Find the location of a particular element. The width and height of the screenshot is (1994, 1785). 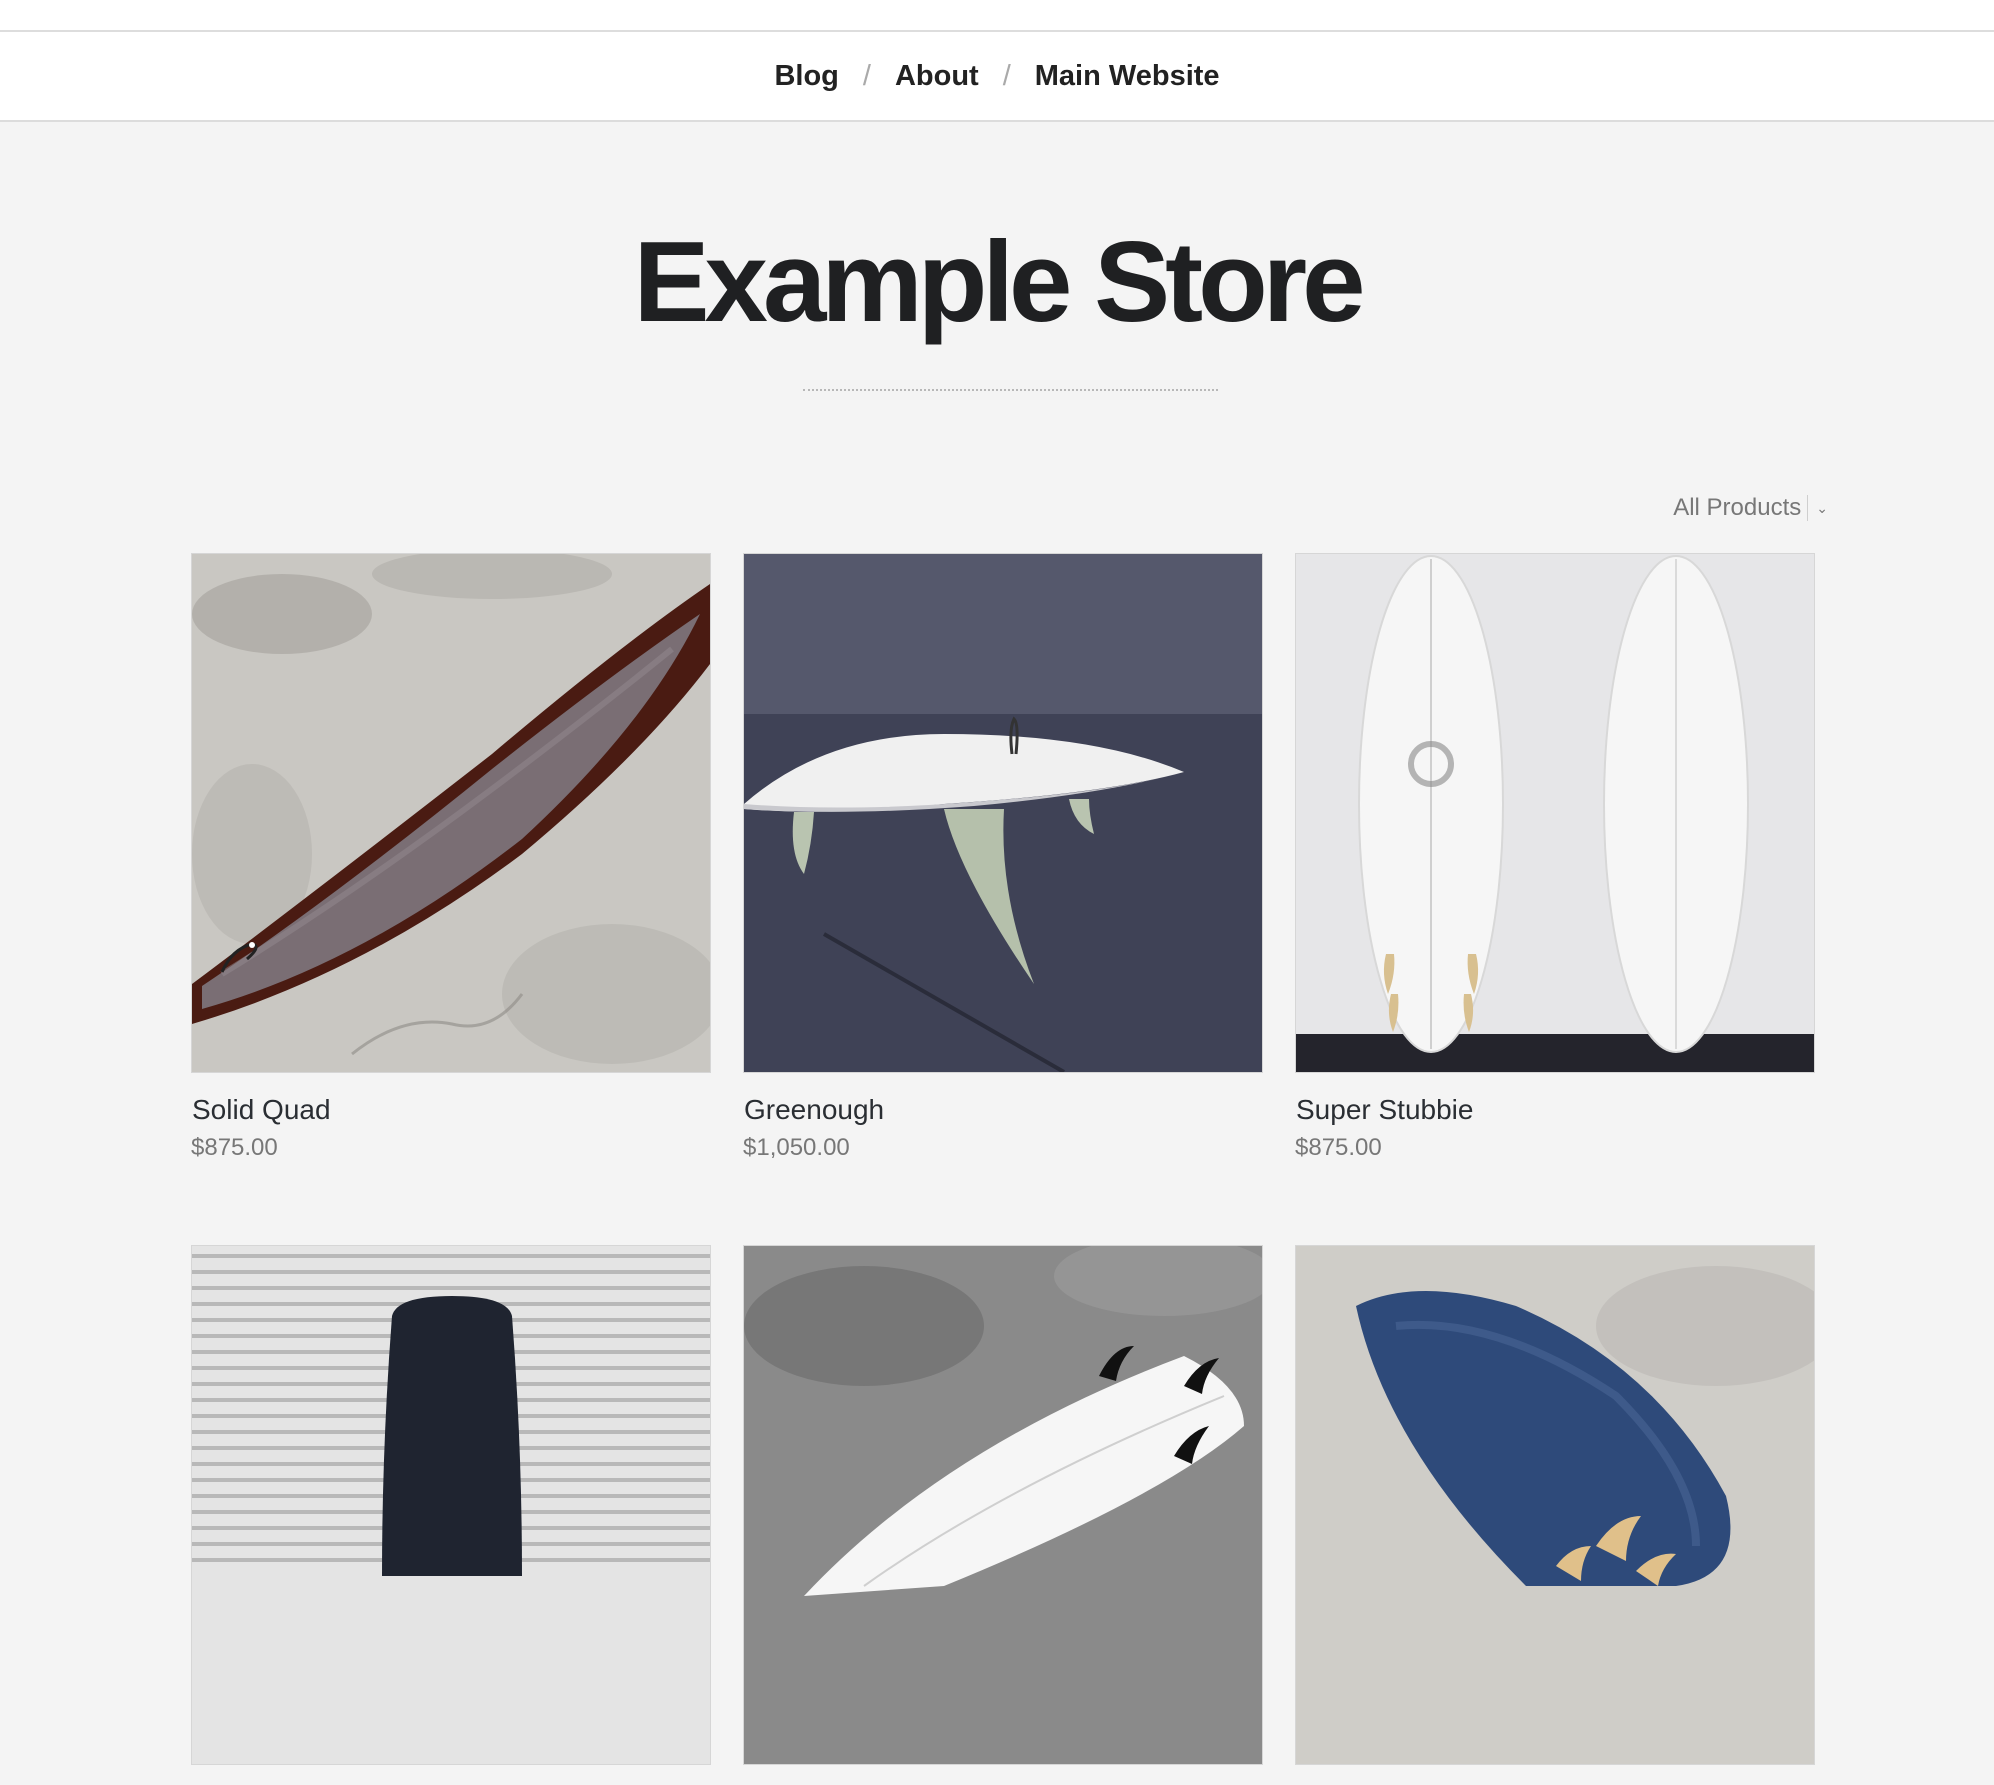

product-name: Solid Quad is located at coordinates (451, 1110).